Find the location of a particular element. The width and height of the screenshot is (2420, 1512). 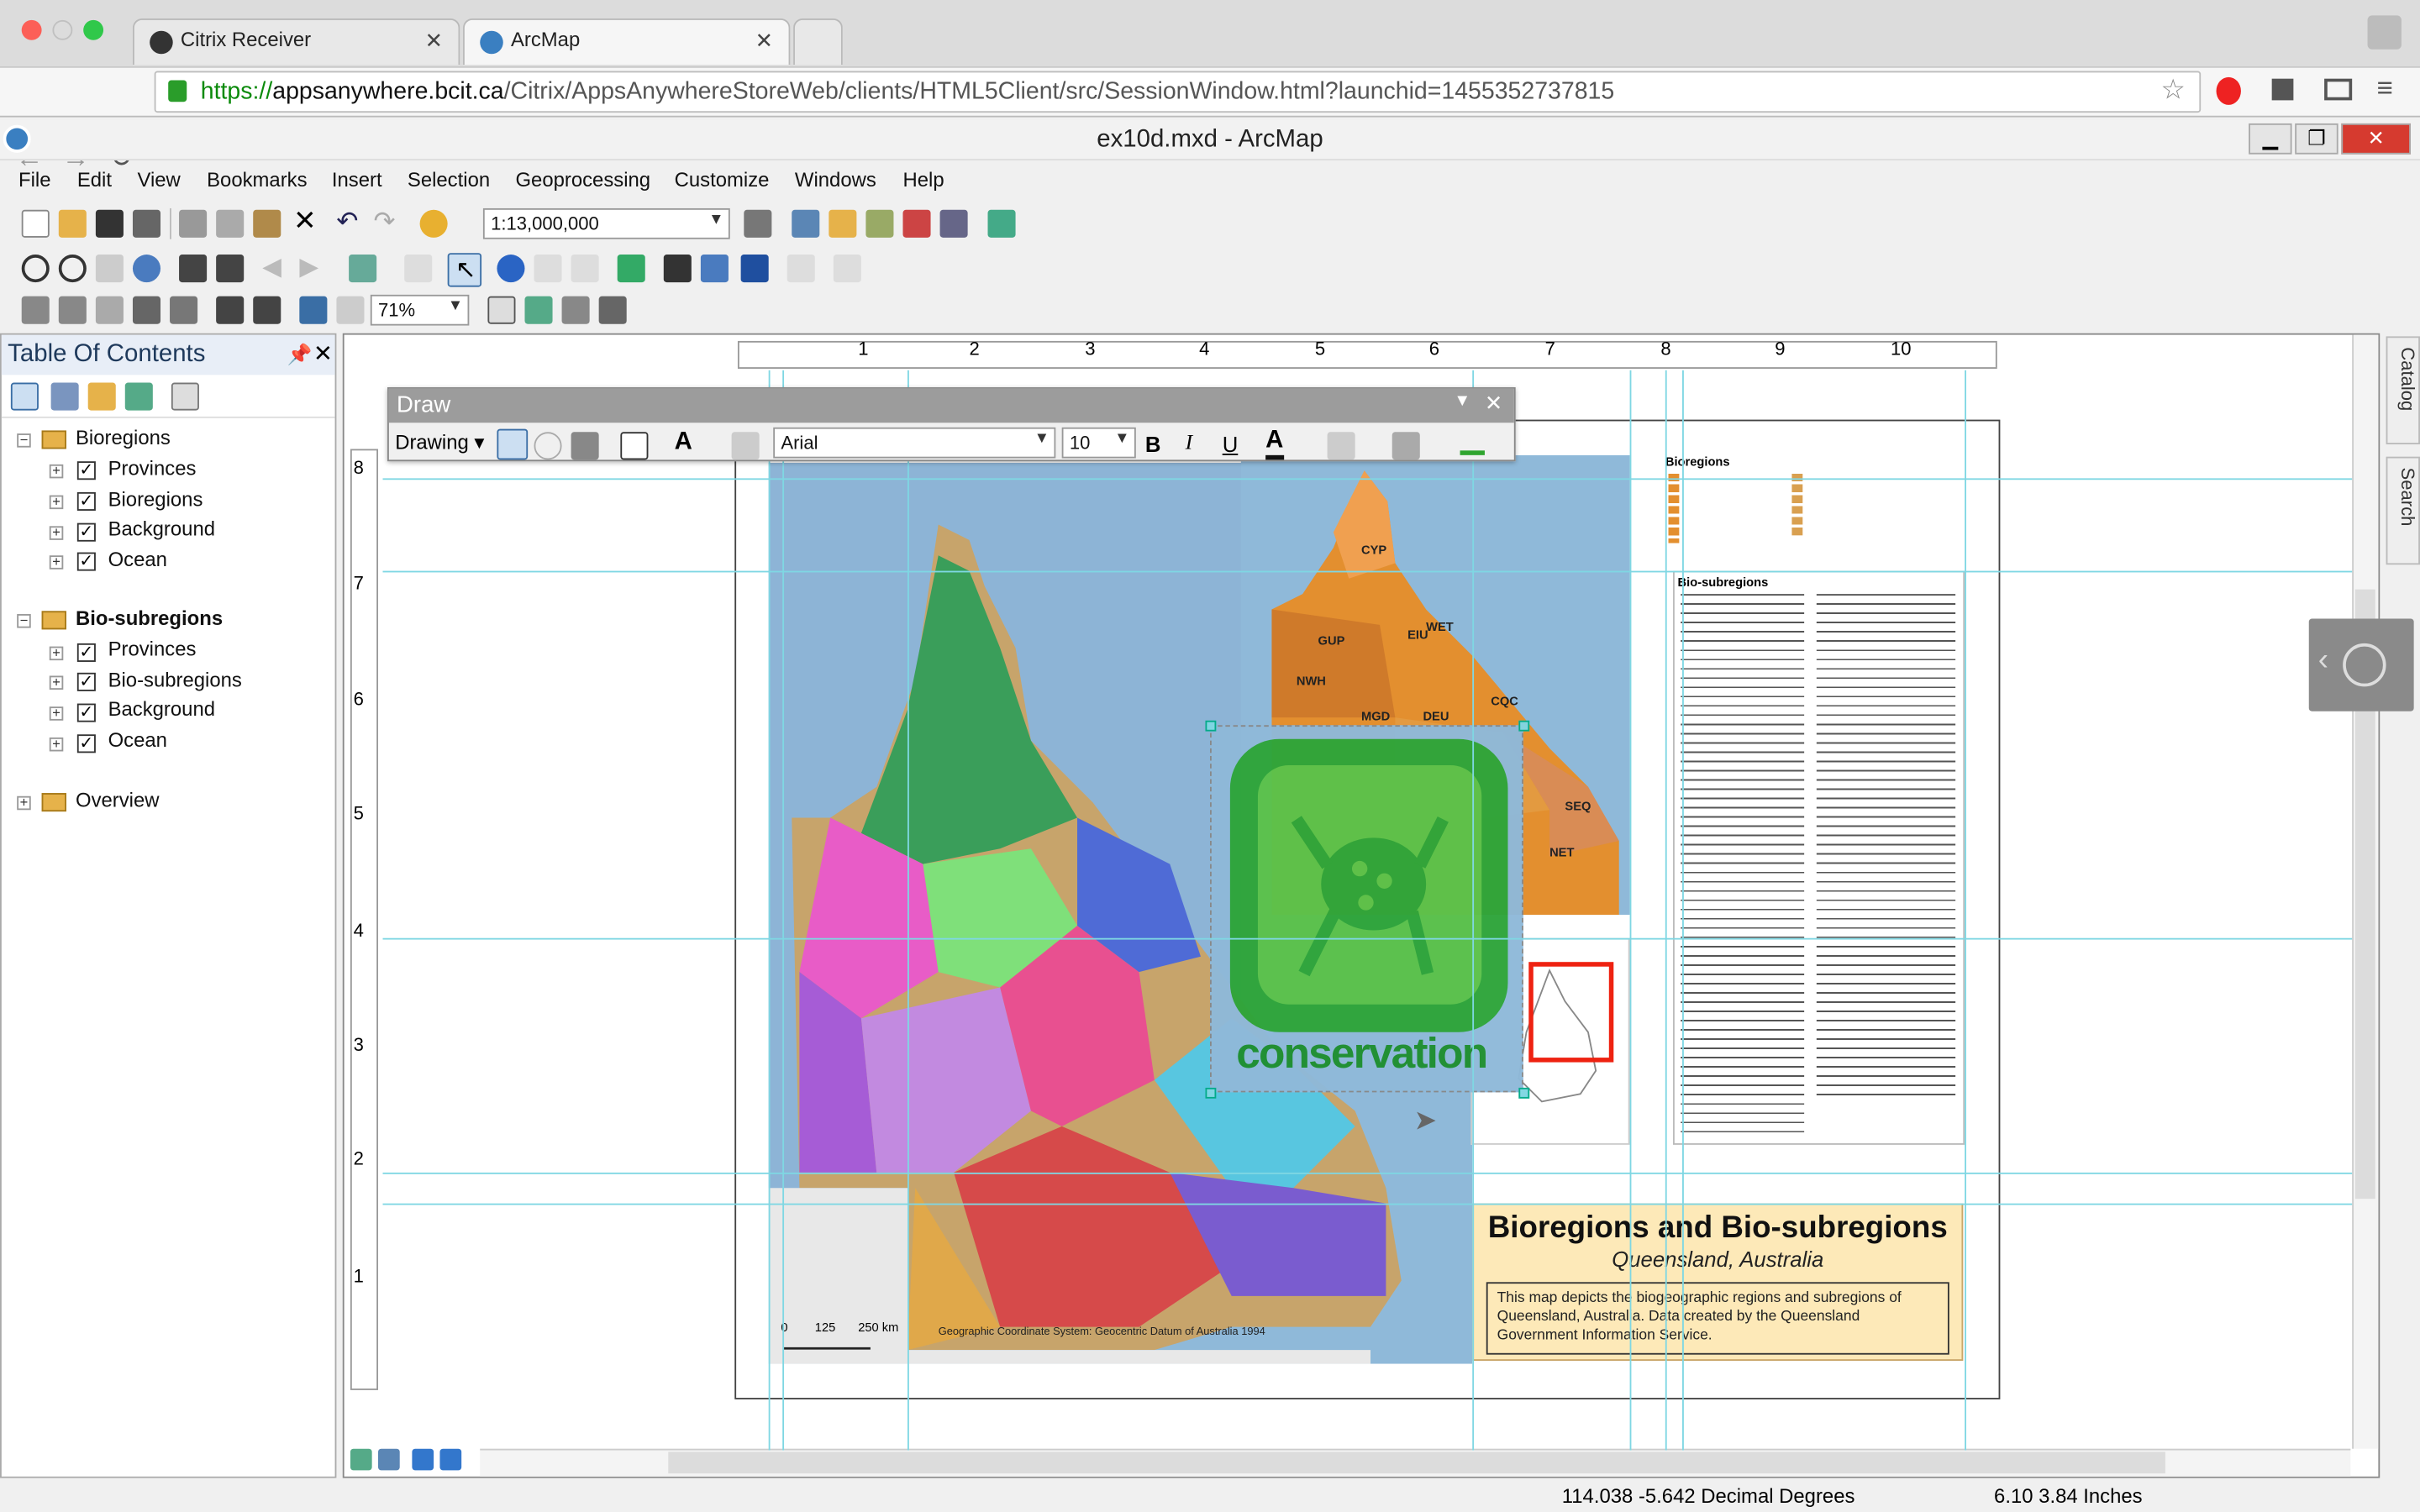

identify-icon is located at coordinates (511, 269).